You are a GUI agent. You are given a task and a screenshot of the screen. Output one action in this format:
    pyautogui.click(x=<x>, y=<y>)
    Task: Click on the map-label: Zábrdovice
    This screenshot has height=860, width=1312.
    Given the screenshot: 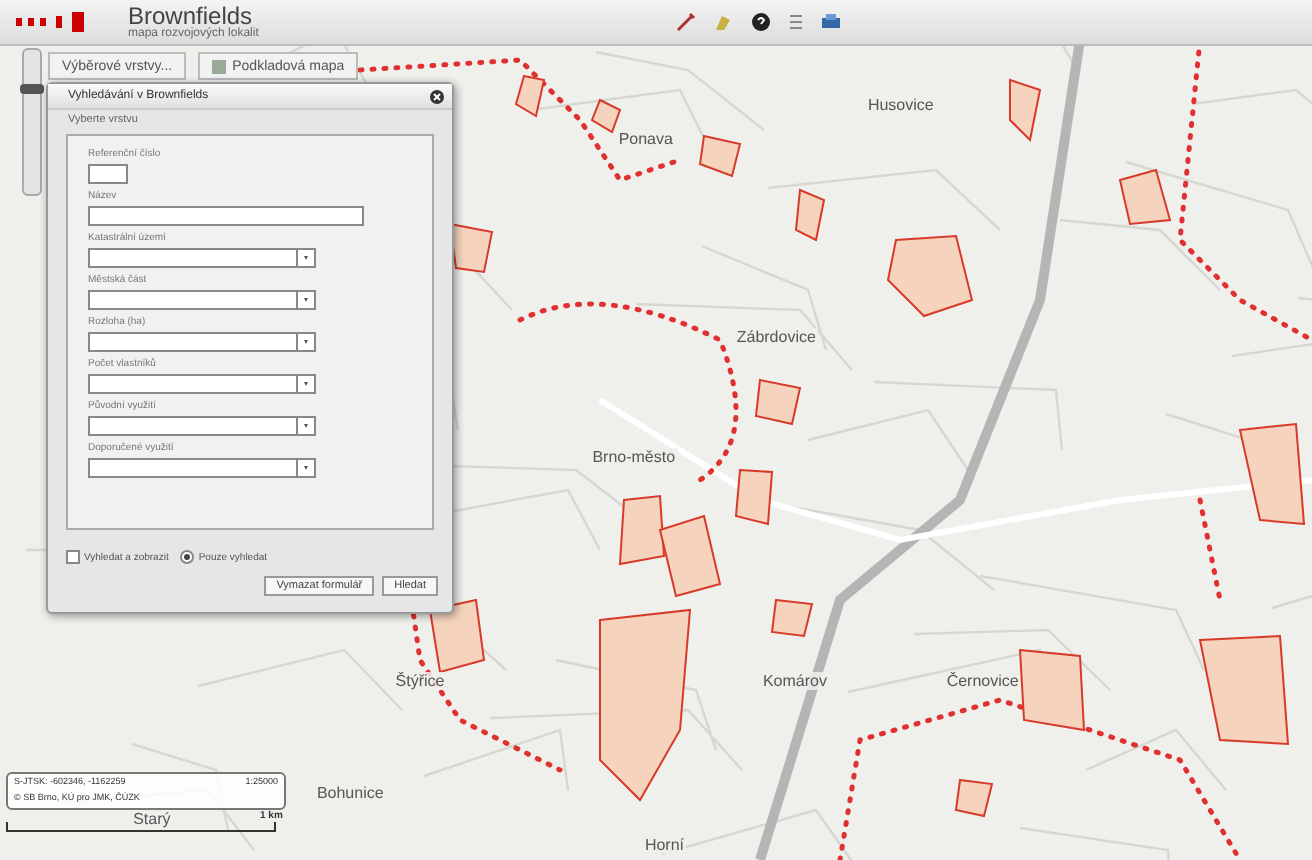 What is the action you would take?
    pyautogui.click(x=776, y=337)
    